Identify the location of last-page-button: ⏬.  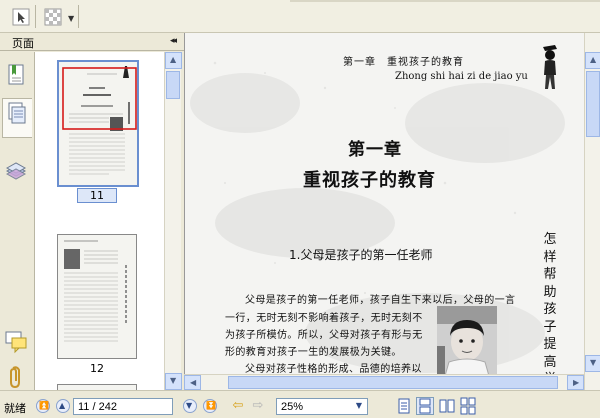
(210, 406).